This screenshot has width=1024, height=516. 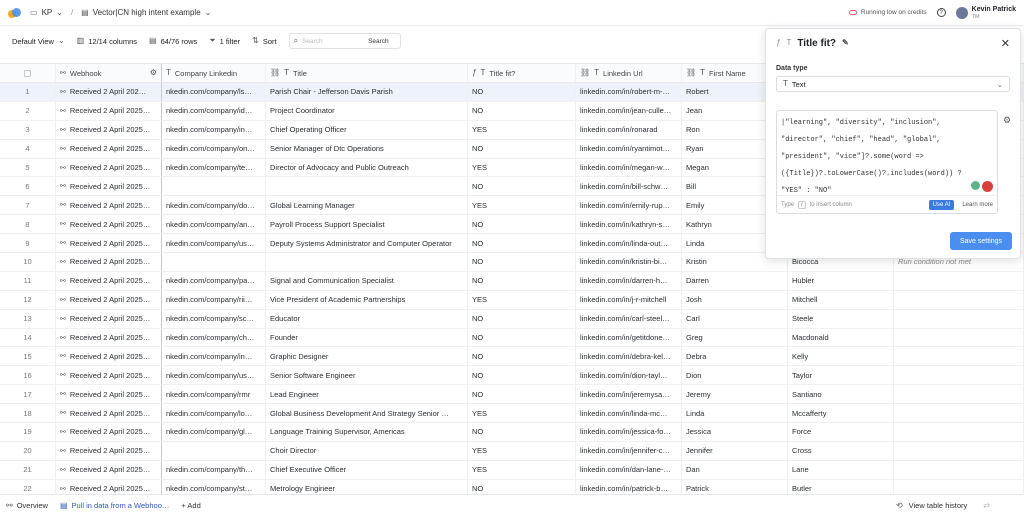 I want to click on rows-button: ▤ 64/76 rows, so click(x=173, y=41).